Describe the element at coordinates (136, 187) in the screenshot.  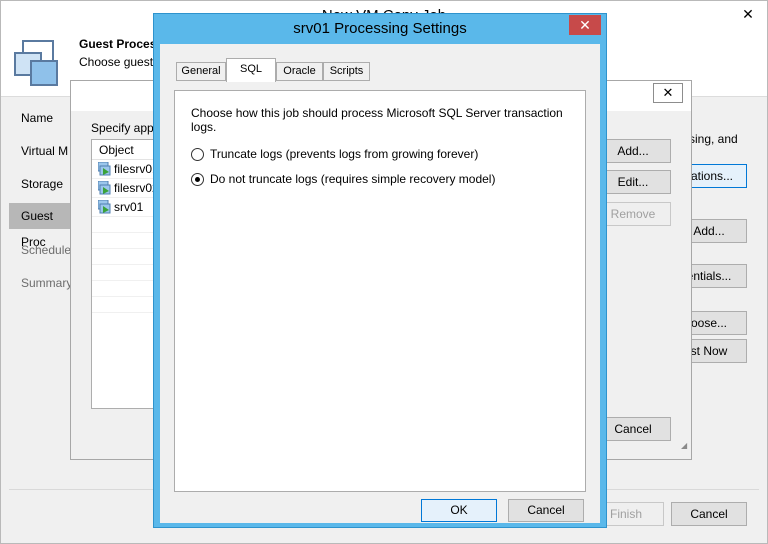
I see `list-item-label: filesrv02` at that location.